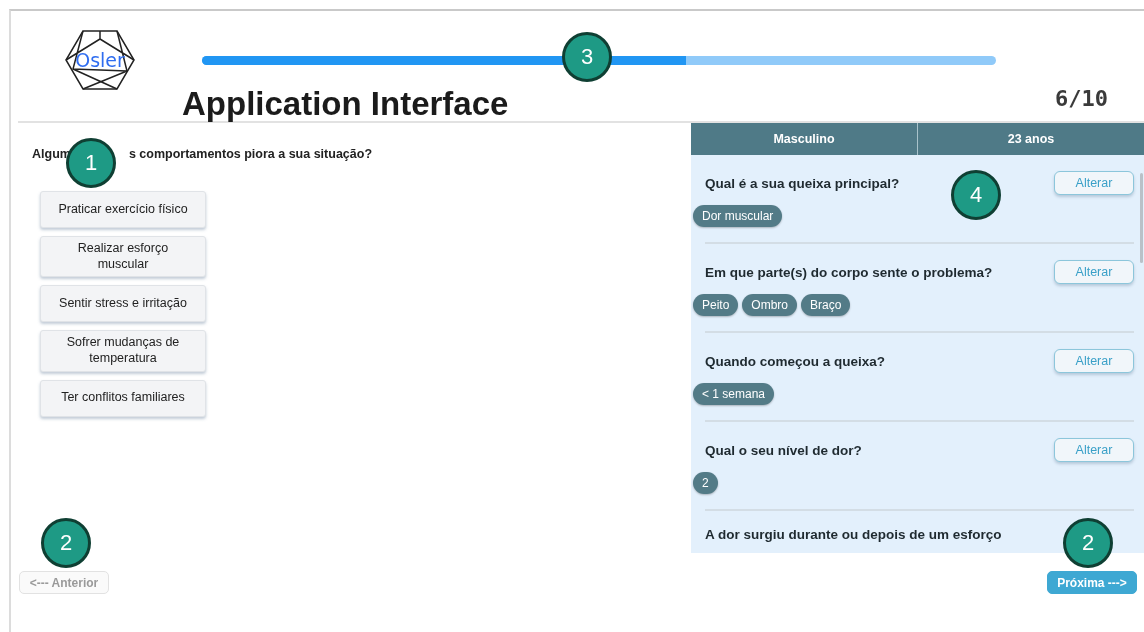 The width and height of the screenshot is (1144, 632). I want to click on step-counter: 6/10, so click(1081, 98).